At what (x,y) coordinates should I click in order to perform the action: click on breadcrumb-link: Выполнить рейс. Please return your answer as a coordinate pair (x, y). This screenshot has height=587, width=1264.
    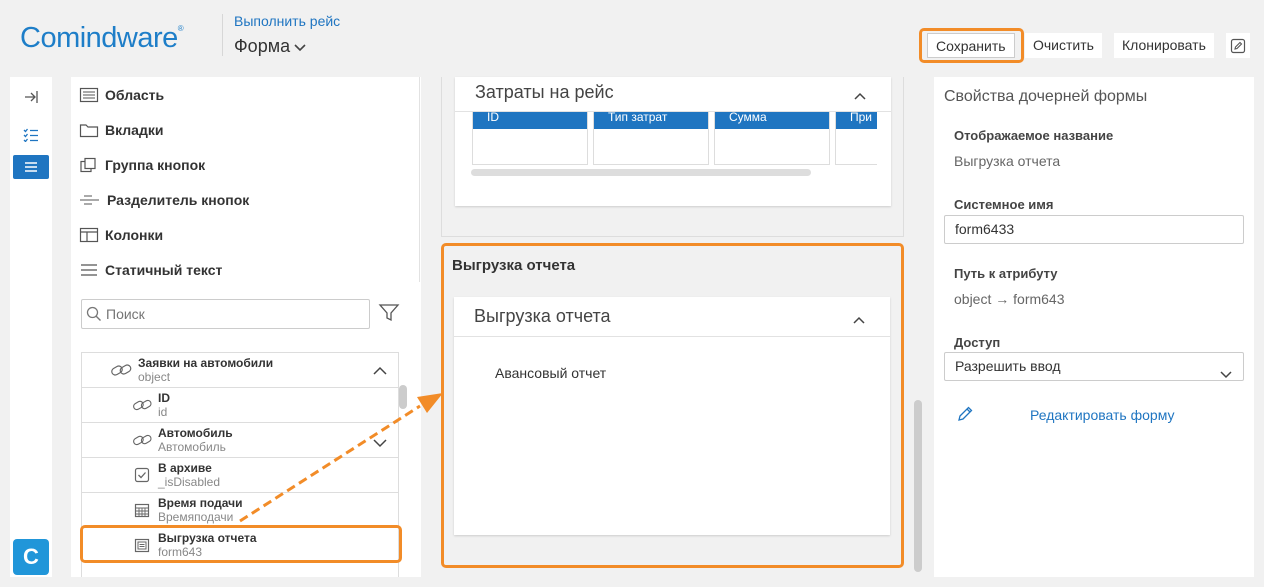
    Looking at the image, I should click on (287, 21).